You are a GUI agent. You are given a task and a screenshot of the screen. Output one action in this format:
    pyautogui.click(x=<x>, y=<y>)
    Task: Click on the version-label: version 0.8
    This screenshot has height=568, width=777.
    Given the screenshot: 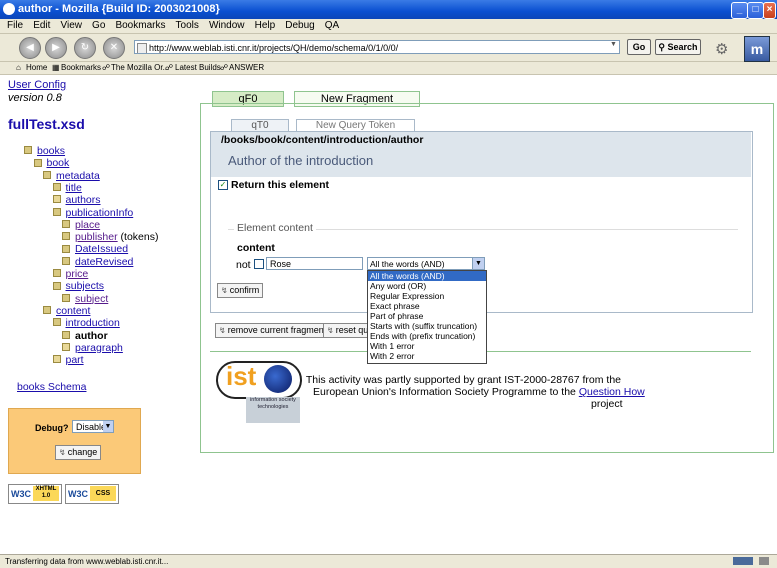 What is the action you would take?
    pyautogui.click(x=35, y=98)
    